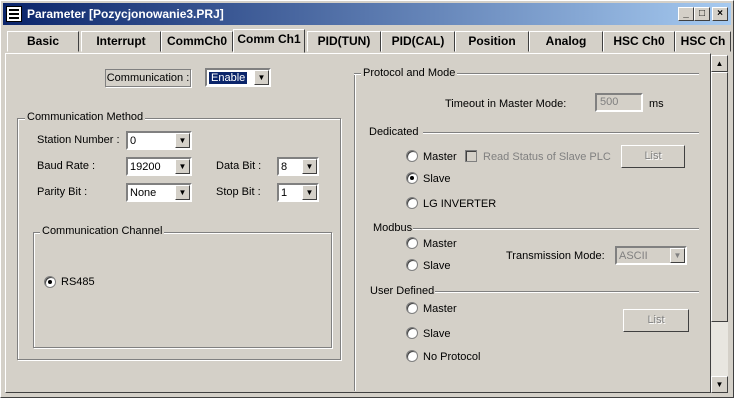 Image resolution: width=734 pixels, height=398 pixels. Describe the element at coordinates (145, 167) in the screenshot. I see `baud-rate-value: 19200` at that location.